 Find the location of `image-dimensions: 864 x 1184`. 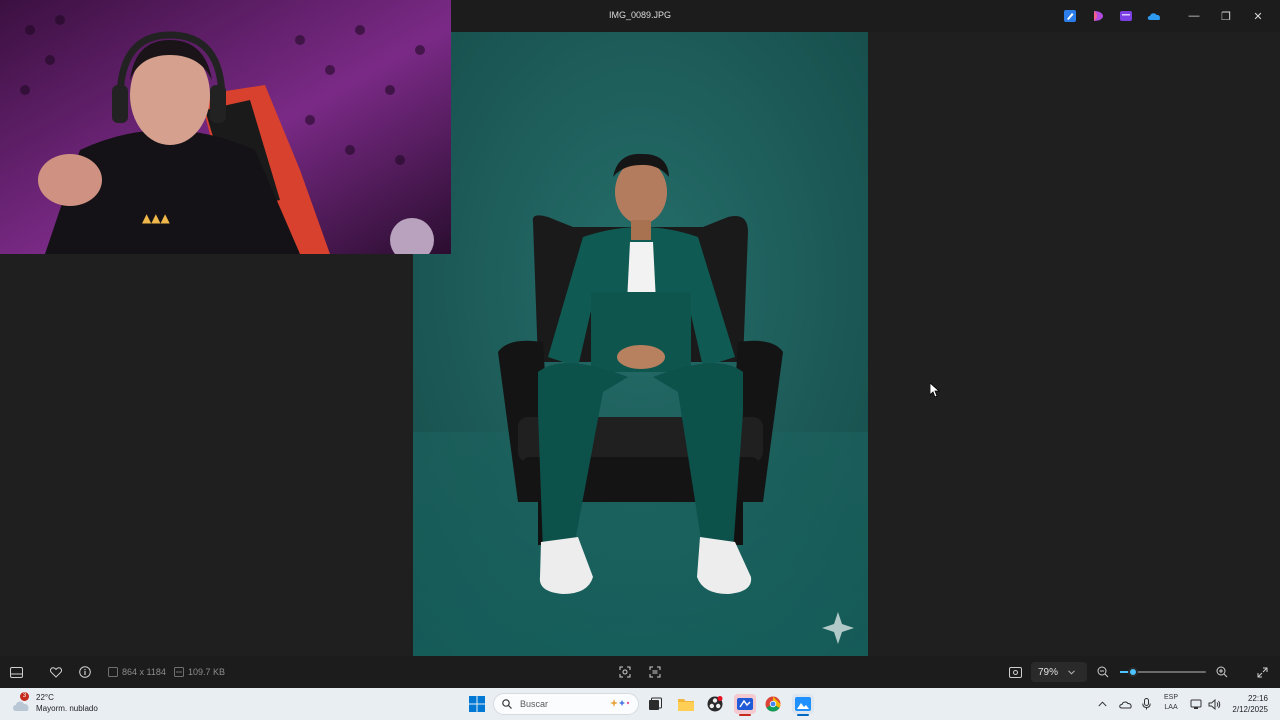

image-dimensions: 864 x 1184 is located at coordinates (137, 672).